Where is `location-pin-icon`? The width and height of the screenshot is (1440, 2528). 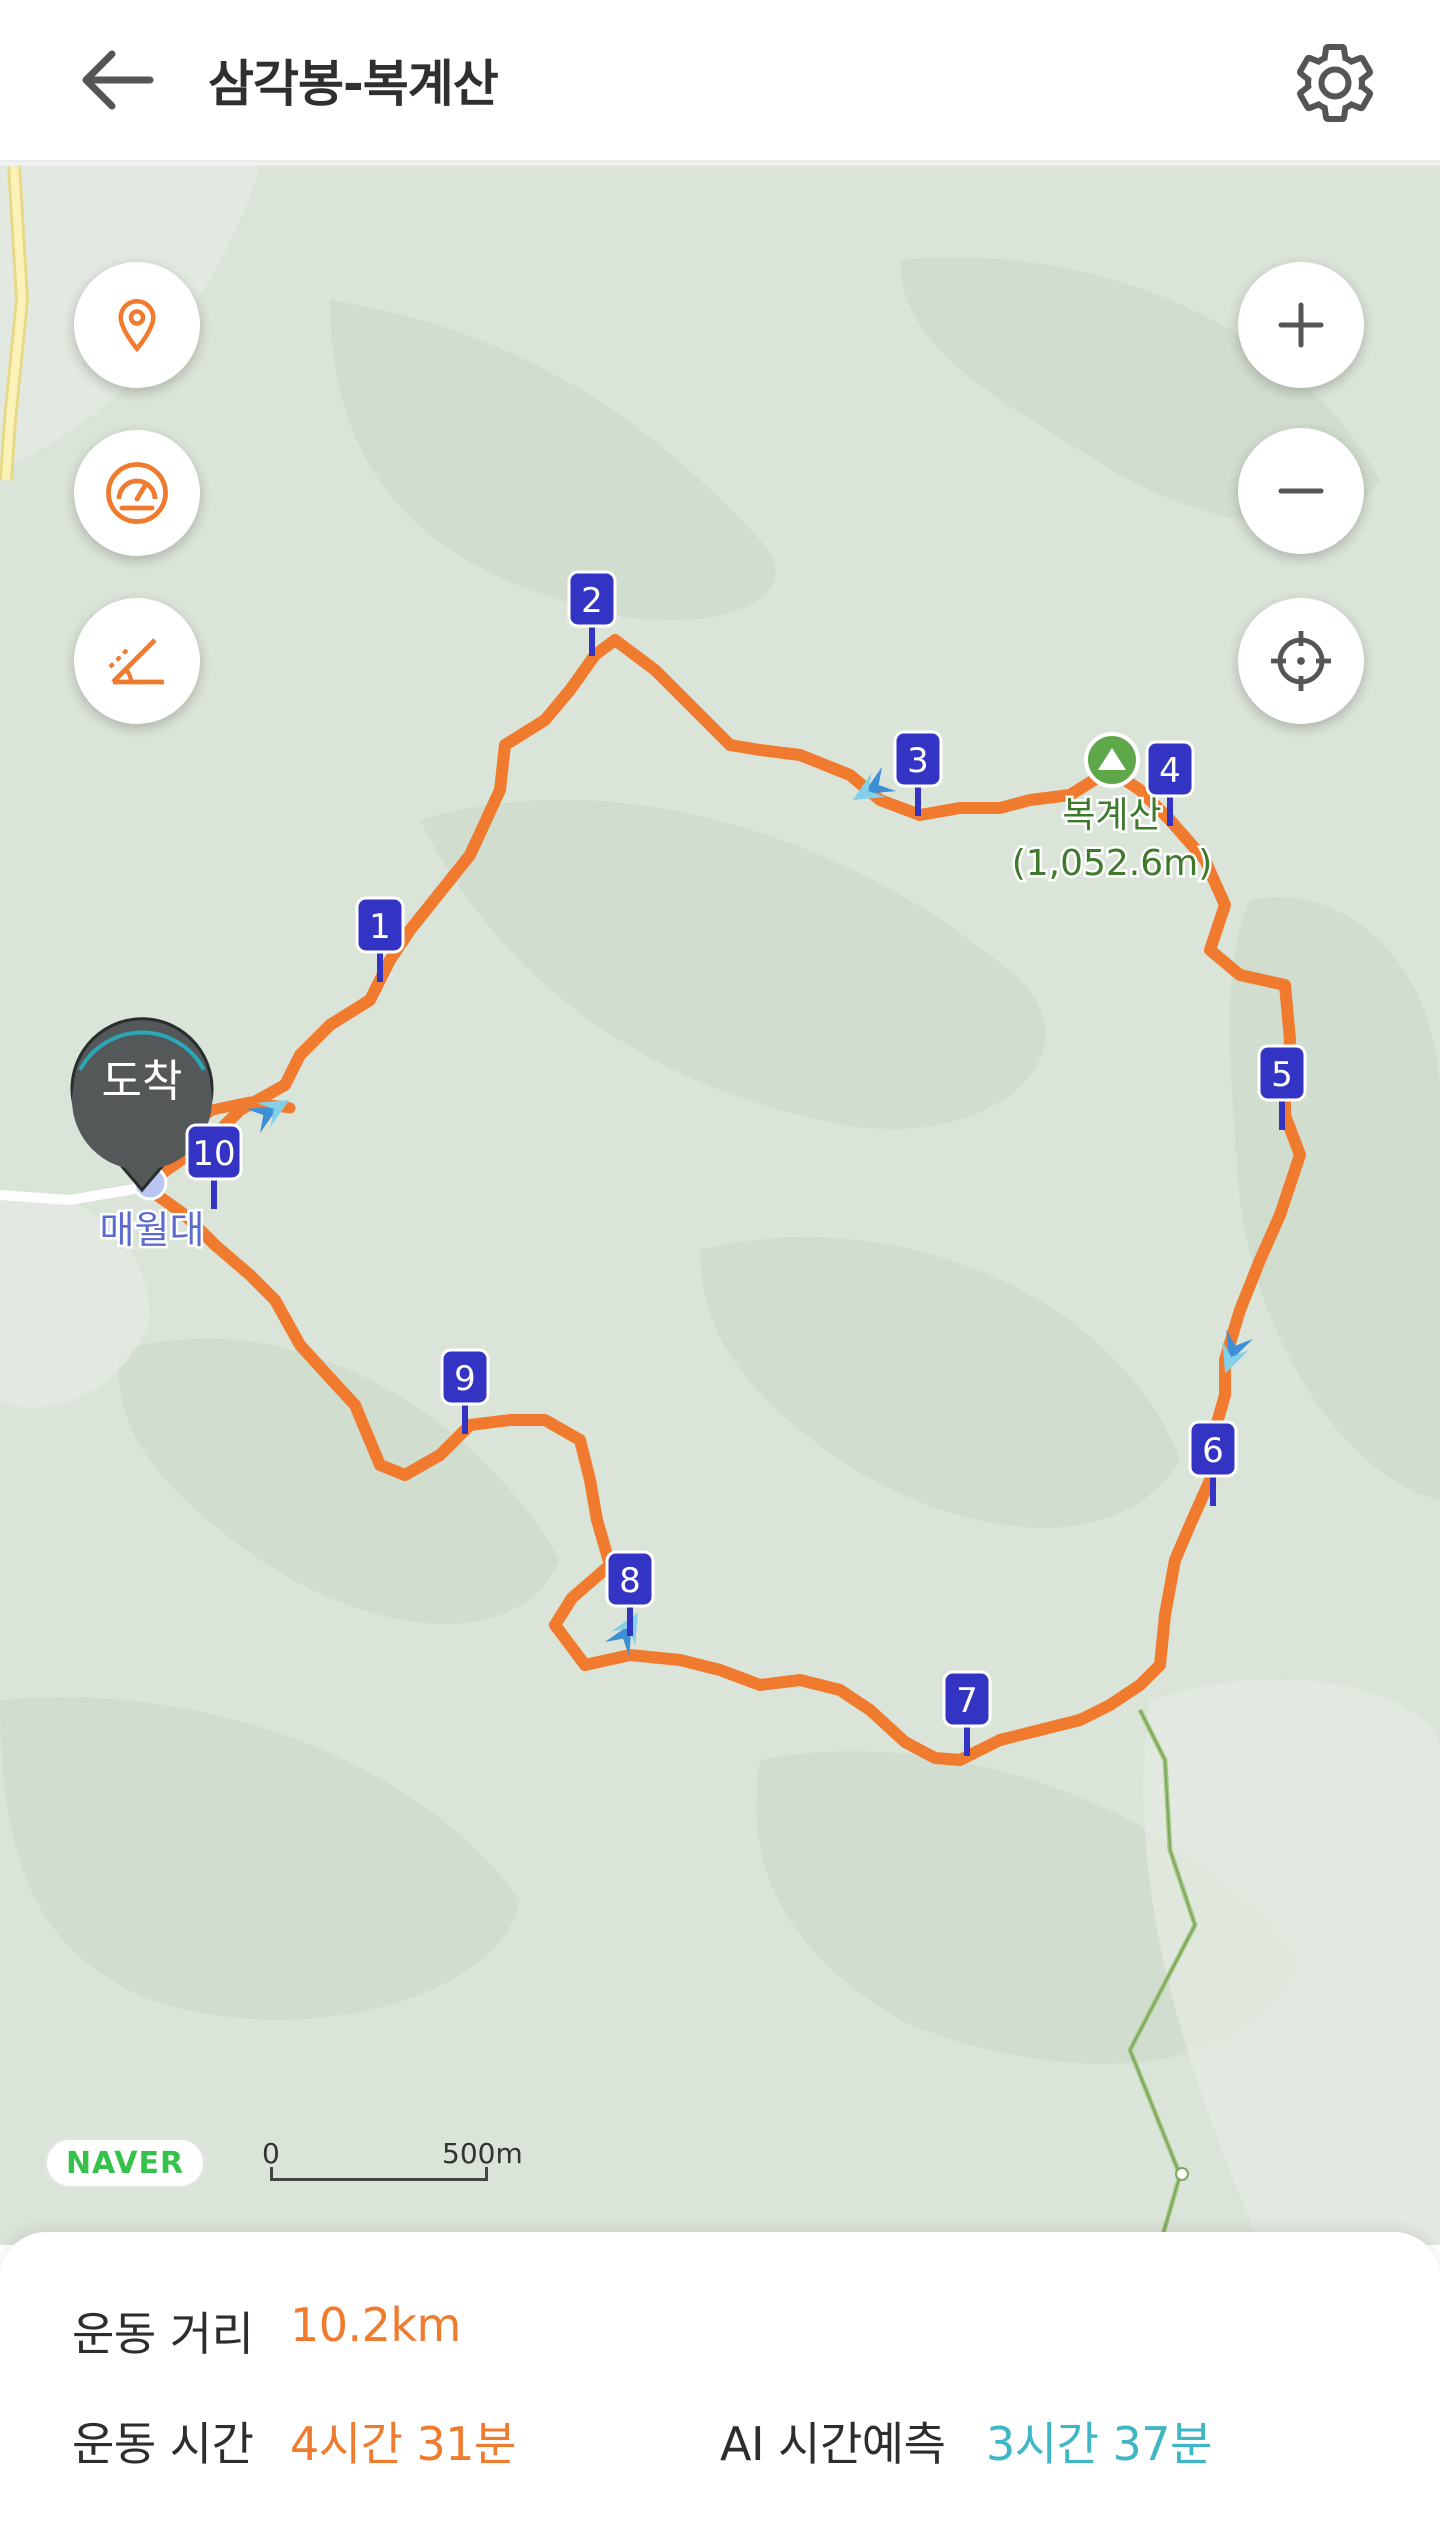 location-pin-icon is located at coordinates (137, 325).